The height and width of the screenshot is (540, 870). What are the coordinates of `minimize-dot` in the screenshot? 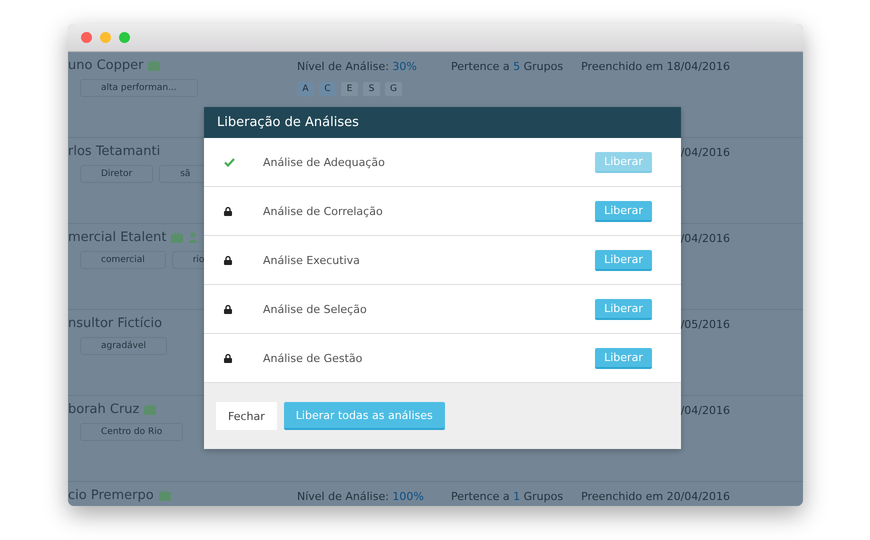 It's located at (105, 37).